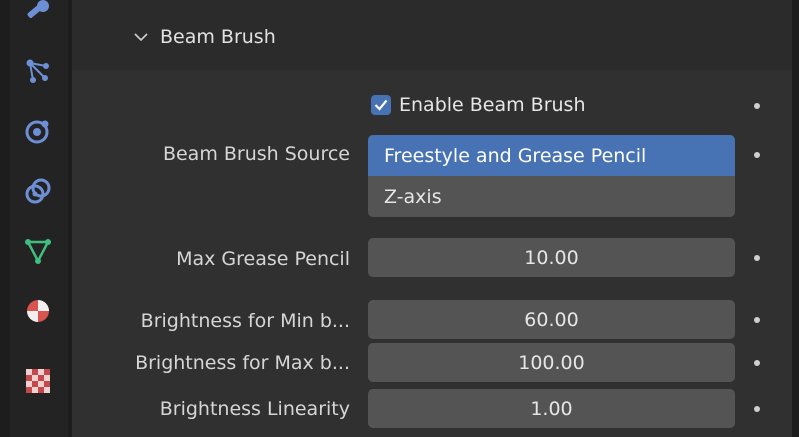 Image resolution: width=799 pixels, height=437 pixels. I want to click on enable-beam-brush-checkbox: Enable Beam Brush, so click(478, 105).